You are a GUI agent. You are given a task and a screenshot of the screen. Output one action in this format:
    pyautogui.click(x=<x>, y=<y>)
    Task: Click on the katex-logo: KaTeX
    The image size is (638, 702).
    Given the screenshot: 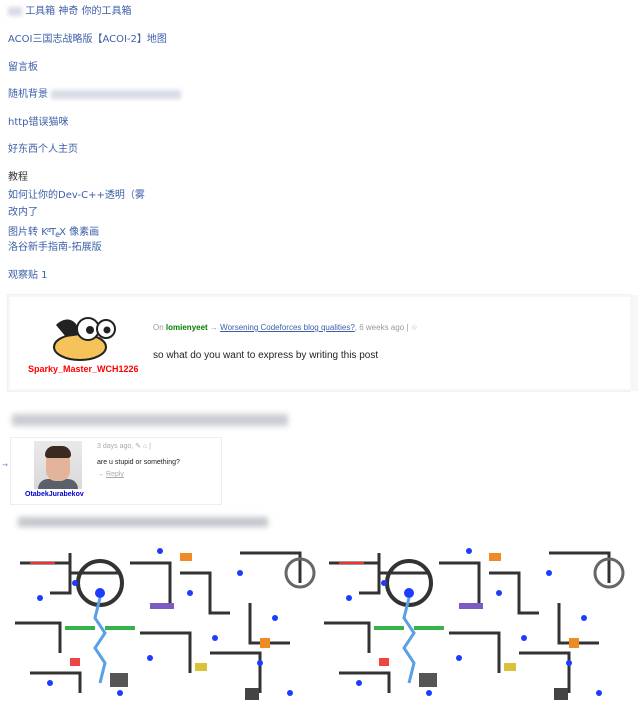 What is the action you would take?
    pyautogui.click(x=53, y=232)
    